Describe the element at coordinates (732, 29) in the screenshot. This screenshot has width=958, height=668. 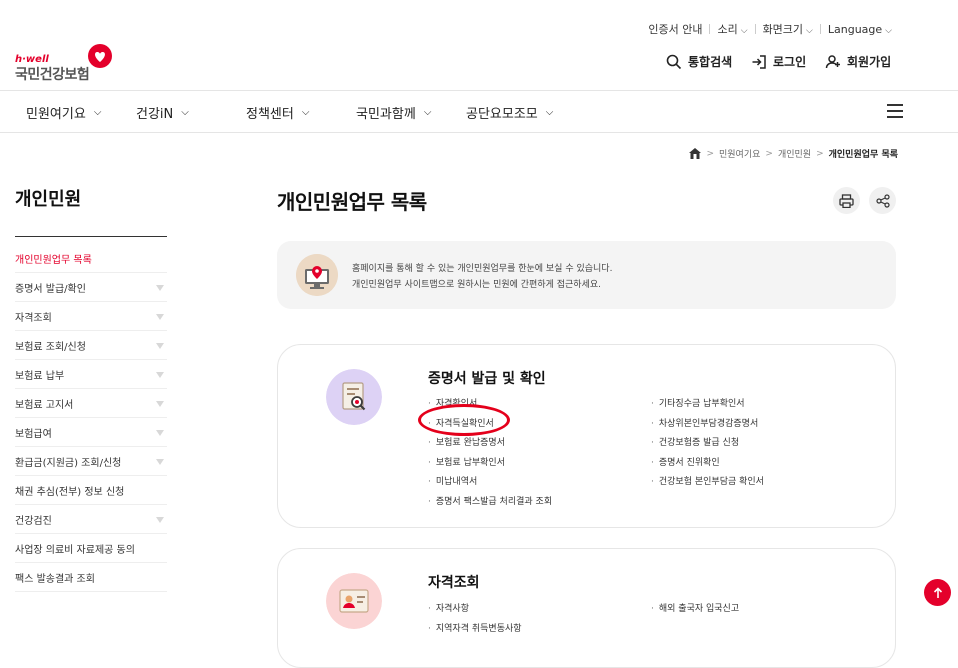
I see `sound-dropdown: 소리` at that location.